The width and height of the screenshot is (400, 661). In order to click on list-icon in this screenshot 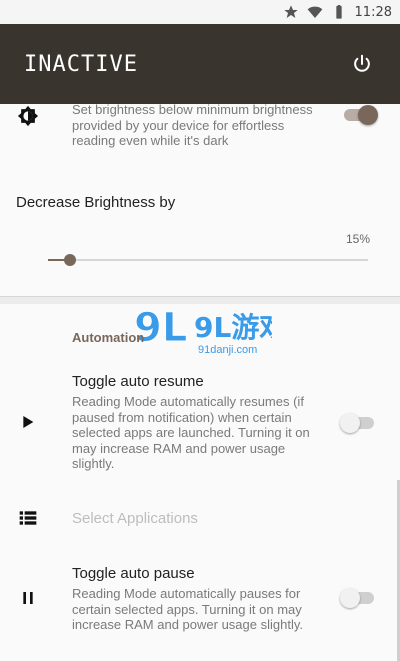, I will do `click(28, 518)`.